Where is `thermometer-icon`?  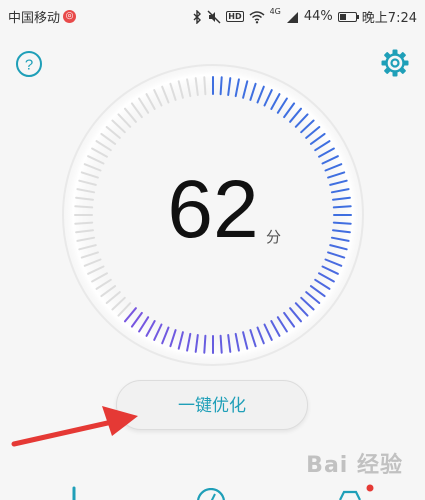 thermometer-icon is located at coordinates (74, 493).